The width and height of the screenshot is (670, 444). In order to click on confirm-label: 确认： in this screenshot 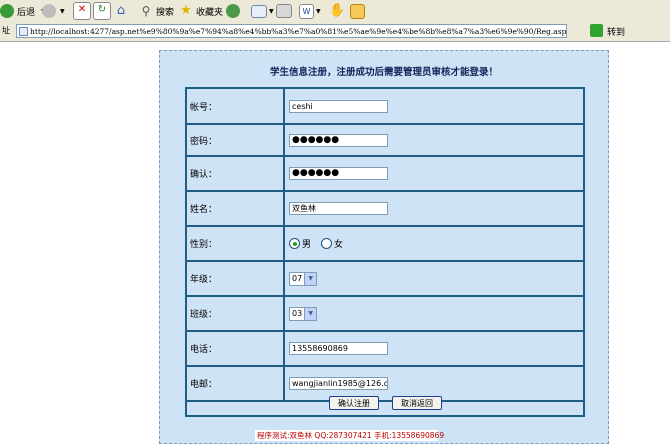, I will do `click(236, 173)`.